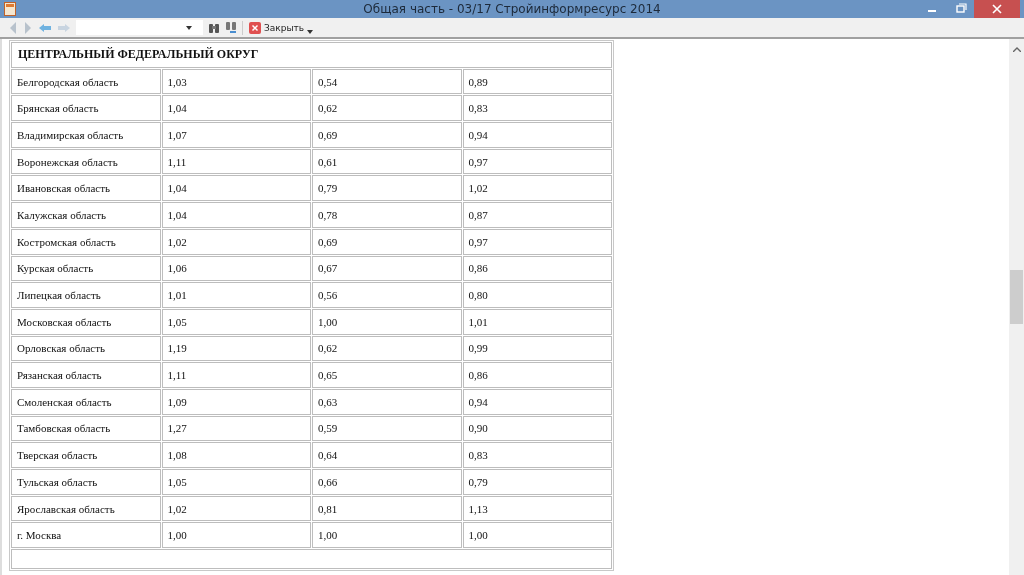 The image size is (1024, 575). What do you see at coordinates (28, 27) in the screenshot?
I see `forward-icon` at bounding box center [28, 27].